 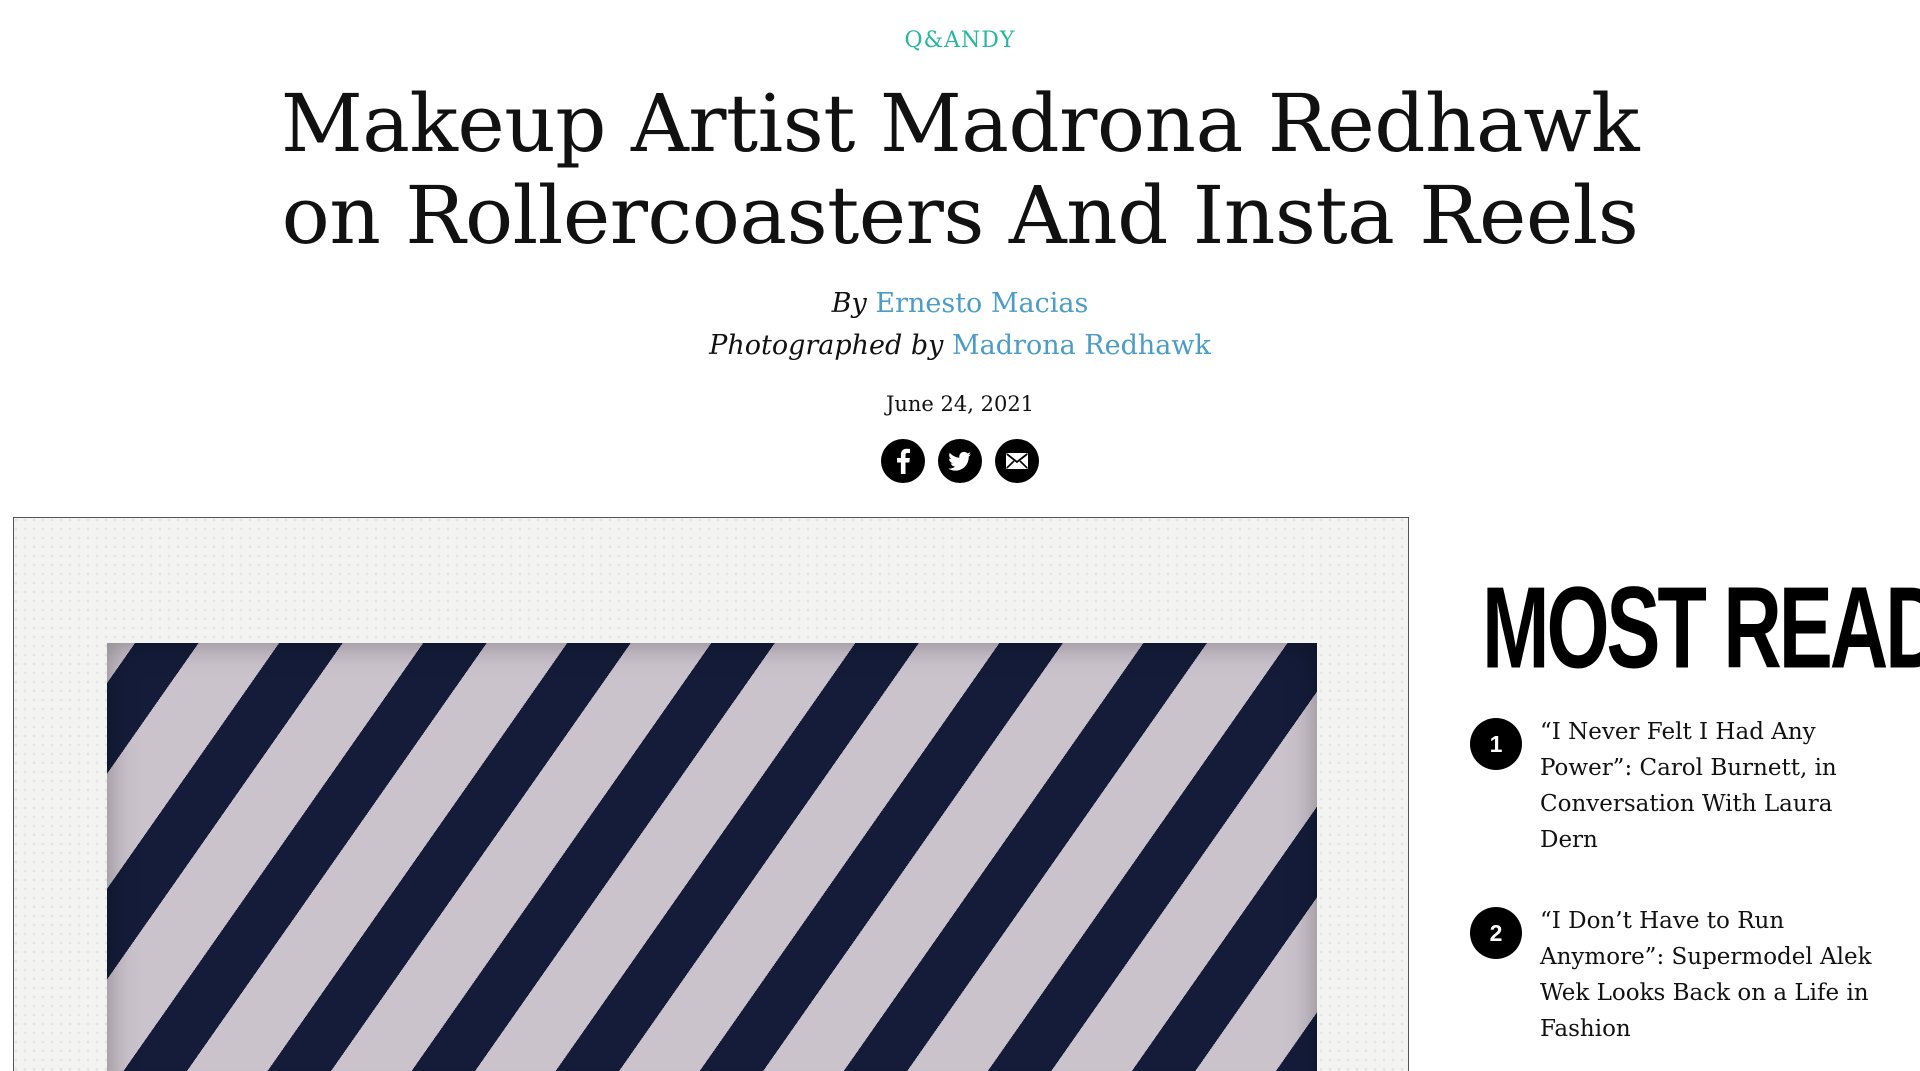 What do you see at coordinates (1081, 345) in the screenshot?
I see `photographer-link: Madrona Redhawk` at bounding box center [1081, 345].